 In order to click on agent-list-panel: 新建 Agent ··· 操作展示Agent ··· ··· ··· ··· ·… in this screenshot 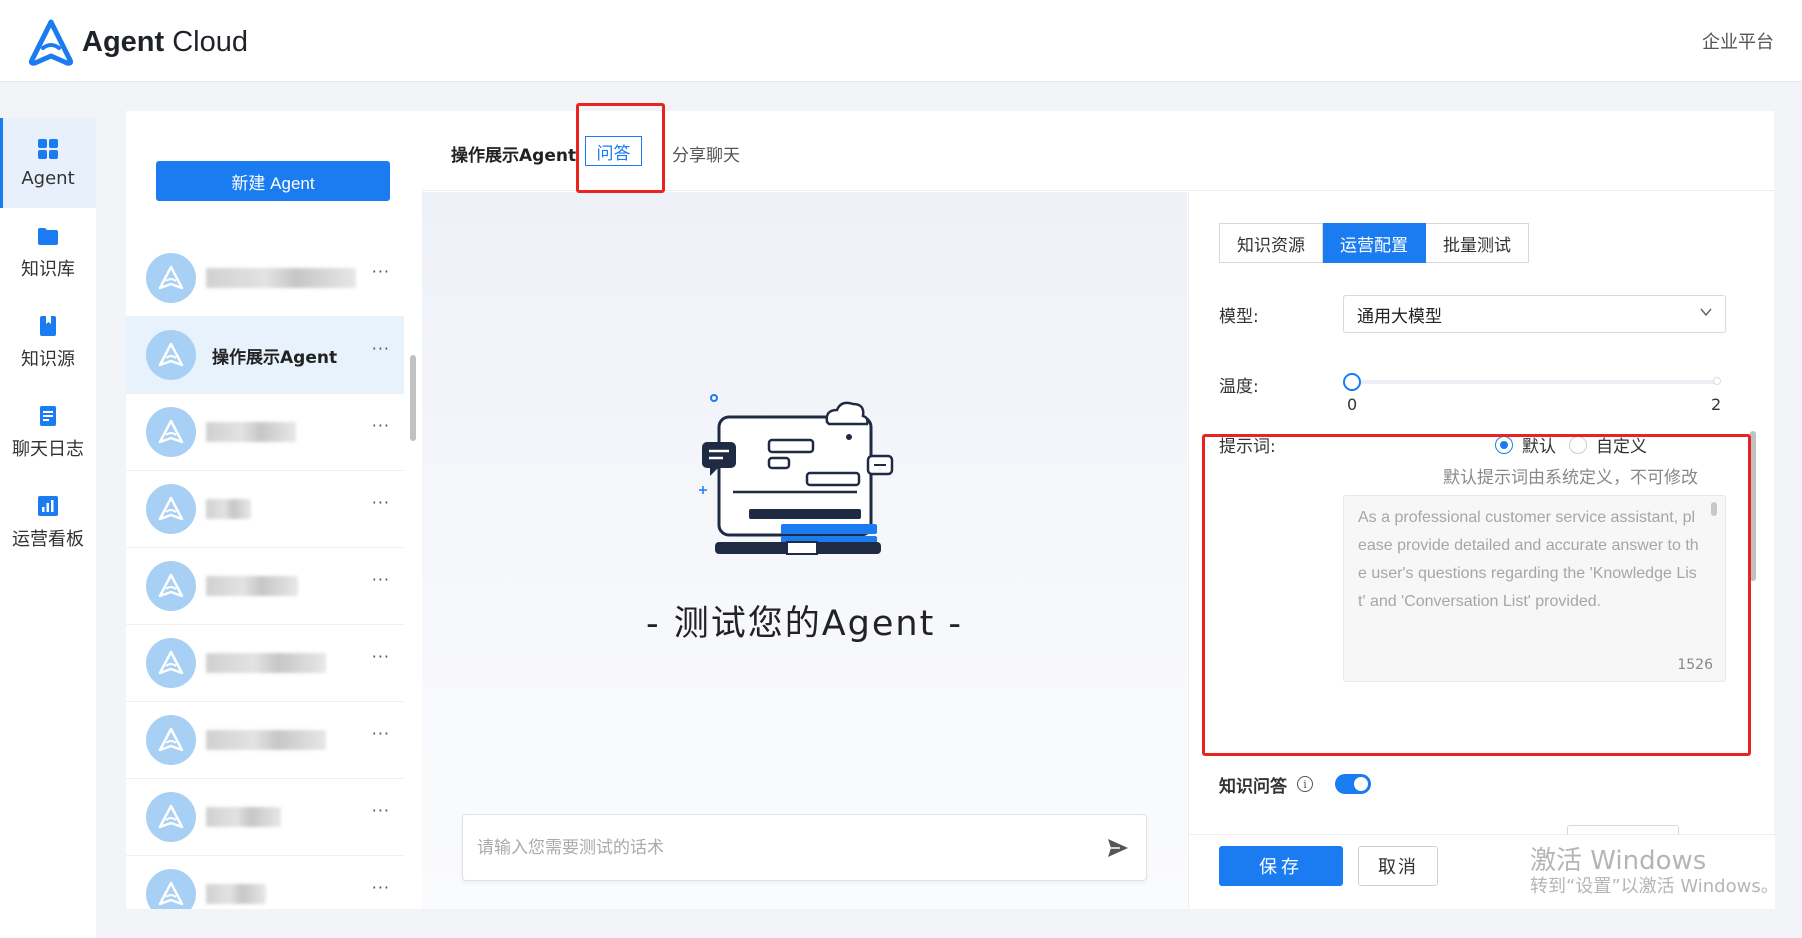, I will do `click(274, 510)`.